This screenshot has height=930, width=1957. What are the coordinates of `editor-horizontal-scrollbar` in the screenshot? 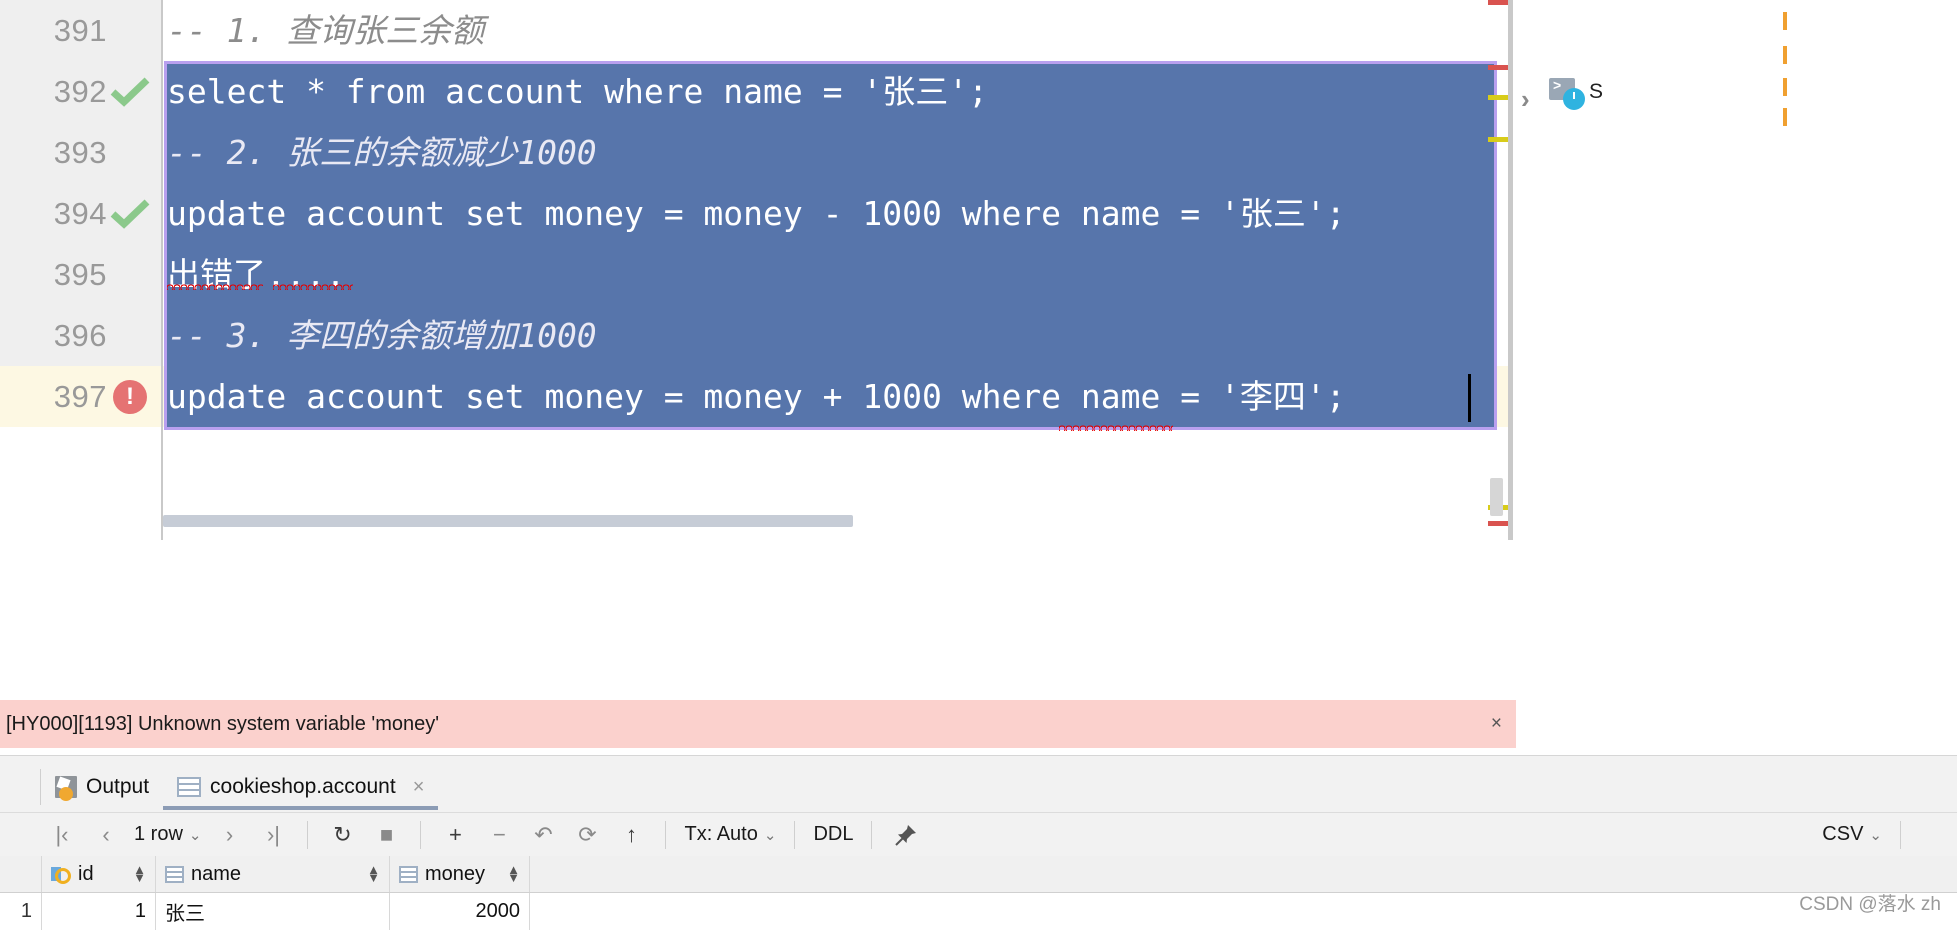 It's located at (825, 521).